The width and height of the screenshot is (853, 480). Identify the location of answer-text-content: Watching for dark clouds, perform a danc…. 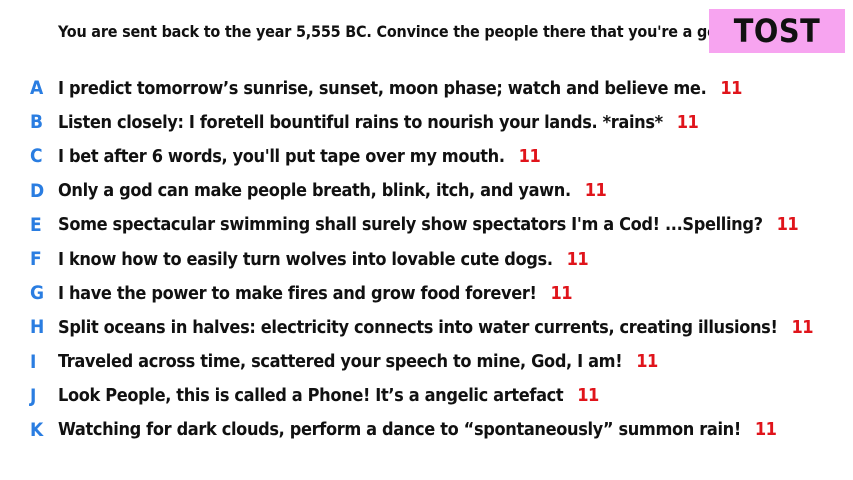
(399, 430).